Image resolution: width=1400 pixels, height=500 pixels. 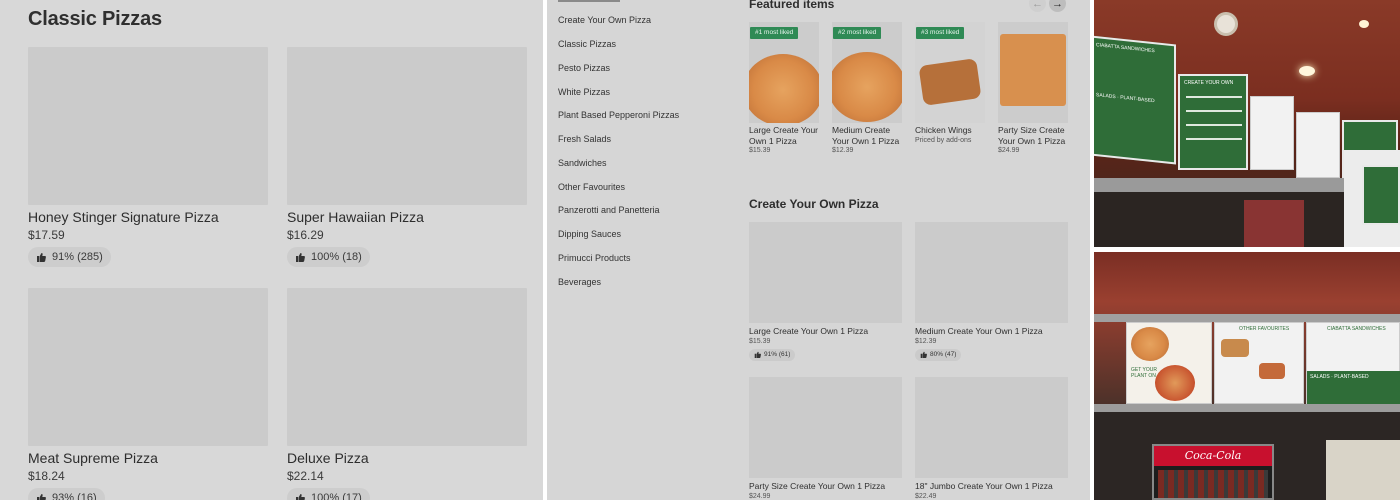 I want to click on board-heading: CIABATTA SANDWICHES, so click(x=1356, y=329).